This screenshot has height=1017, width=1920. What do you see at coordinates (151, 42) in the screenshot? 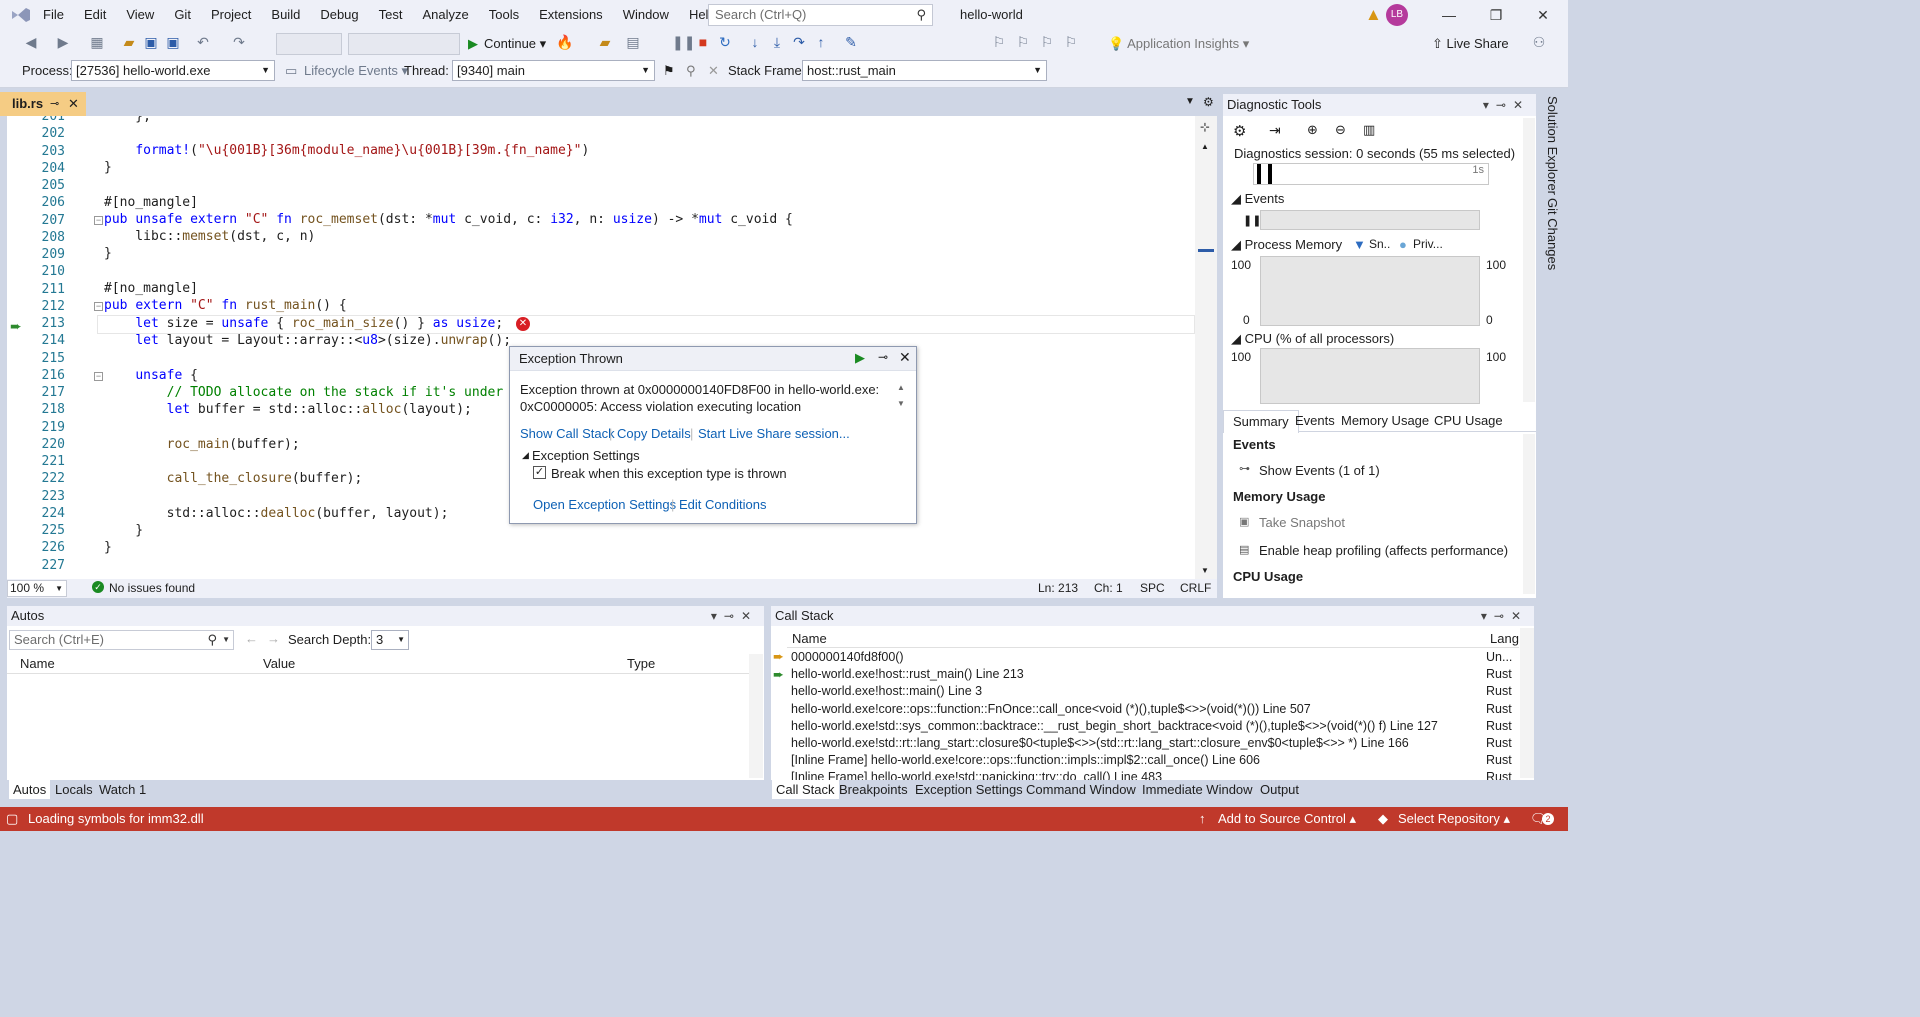
I see `save-icon: ▣` at bounding box center [151, 42].